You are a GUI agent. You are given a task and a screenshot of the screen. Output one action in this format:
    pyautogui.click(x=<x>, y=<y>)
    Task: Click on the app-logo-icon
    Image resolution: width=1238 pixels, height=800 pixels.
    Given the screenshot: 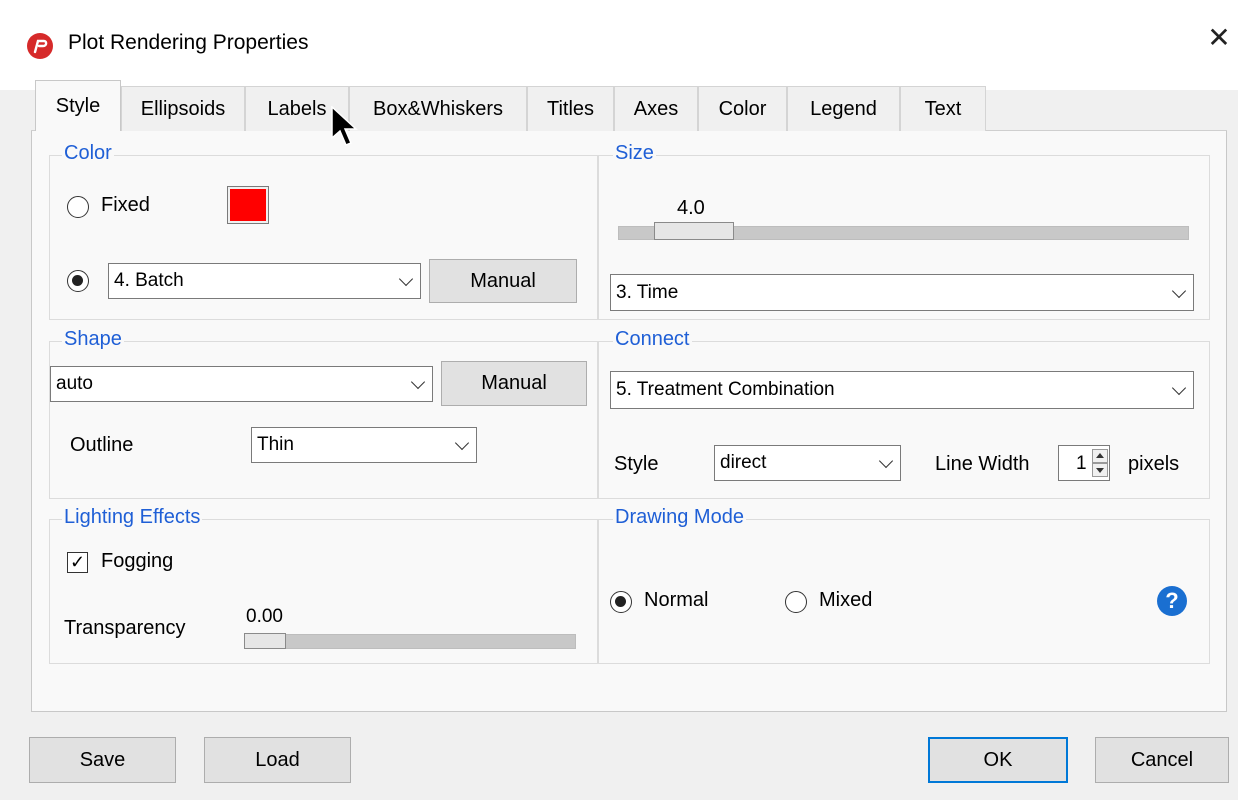 What is the action you would take?
    pyautogui.click(x=40, y=46)
    